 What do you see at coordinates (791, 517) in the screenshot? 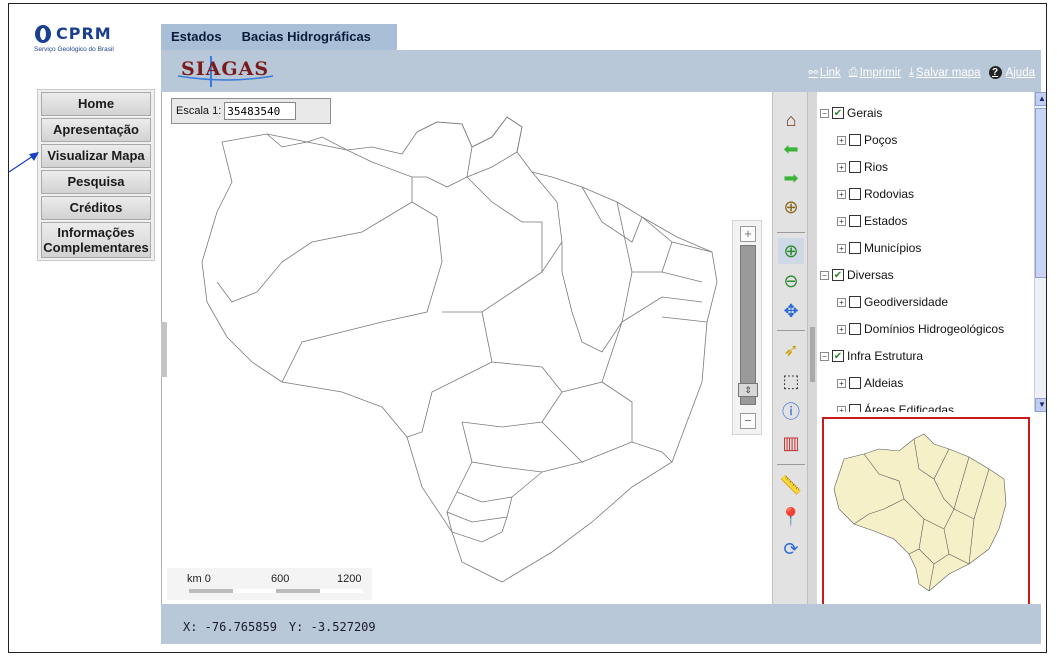
I see `marker-icon: 📍` at bounding box center [791, 517].